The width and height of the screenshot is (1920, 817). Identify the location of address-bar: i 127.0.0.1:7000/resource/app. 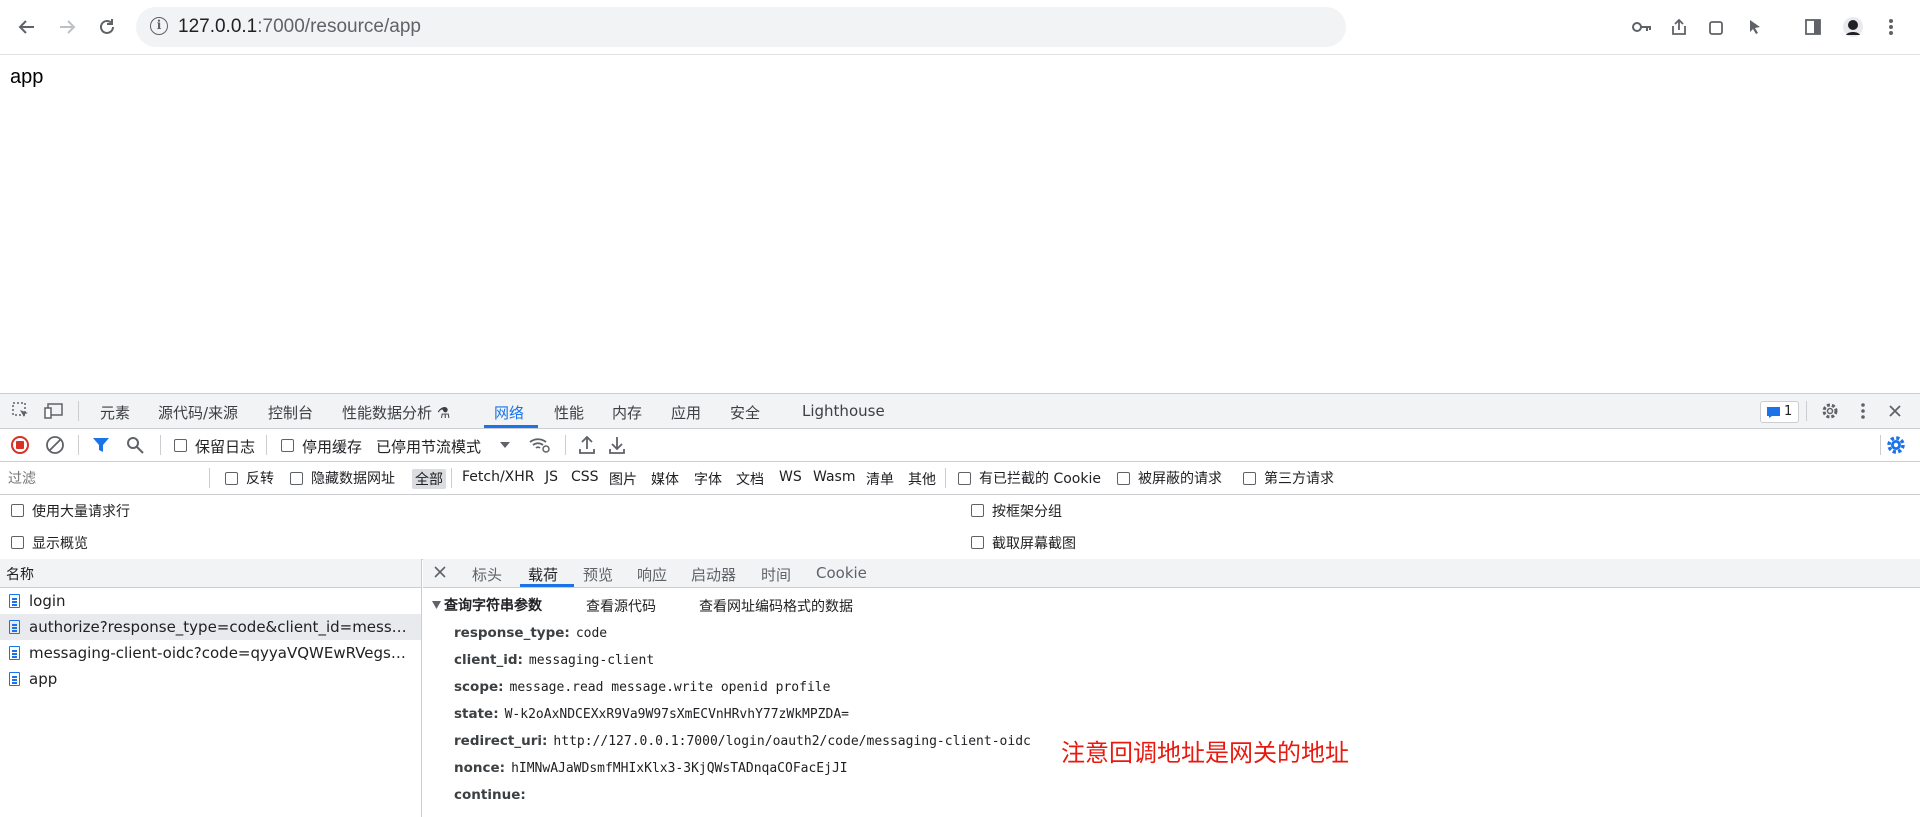
(741, 27).